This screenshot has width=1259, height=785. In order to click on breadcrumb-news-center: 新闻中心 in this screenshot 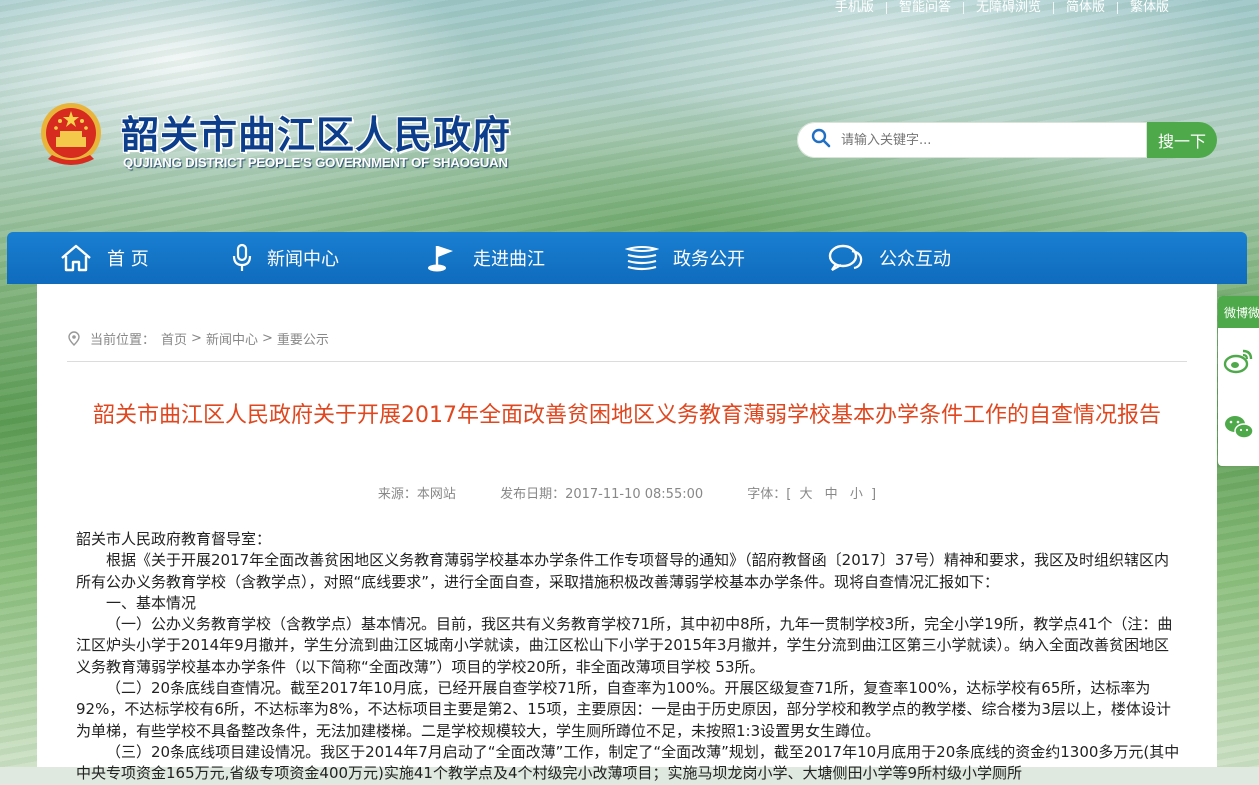, I will do `click(232, 338)`.